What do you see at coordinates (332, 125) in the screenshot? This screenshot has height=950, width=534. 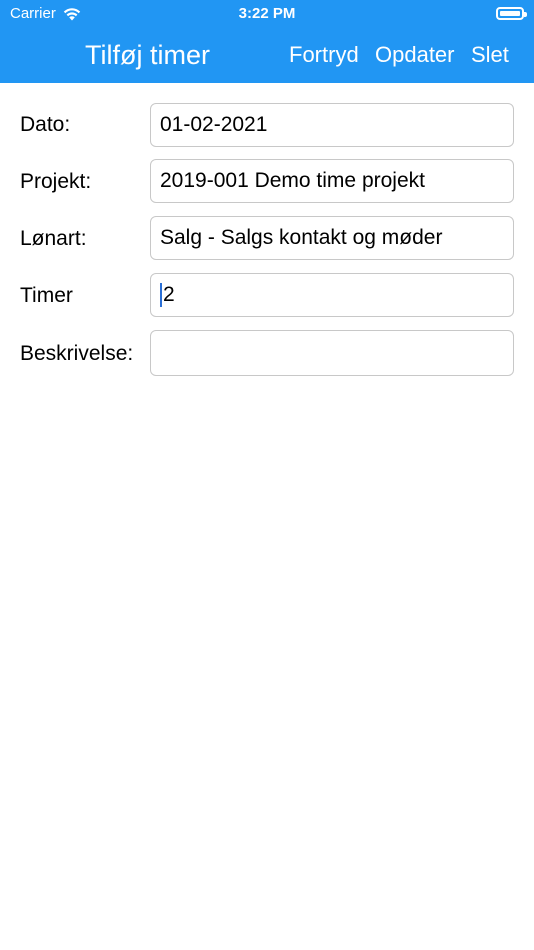 I see `date-field: 01-02-2021` at bounding box center [332, 125].